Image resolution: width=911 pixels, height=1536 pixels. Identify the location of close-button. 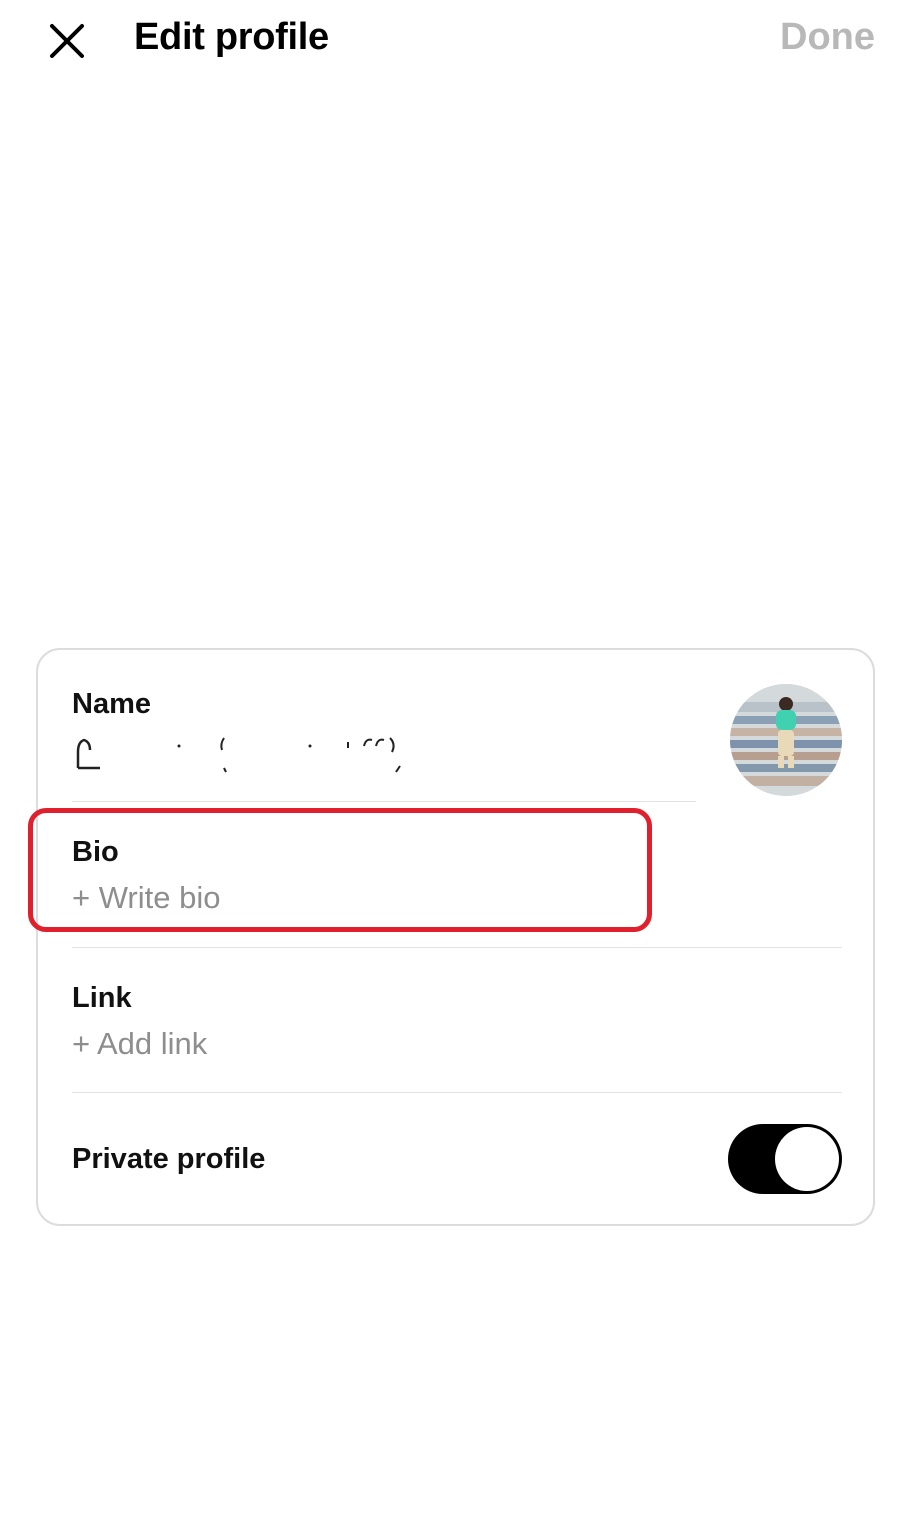
(67, 41).